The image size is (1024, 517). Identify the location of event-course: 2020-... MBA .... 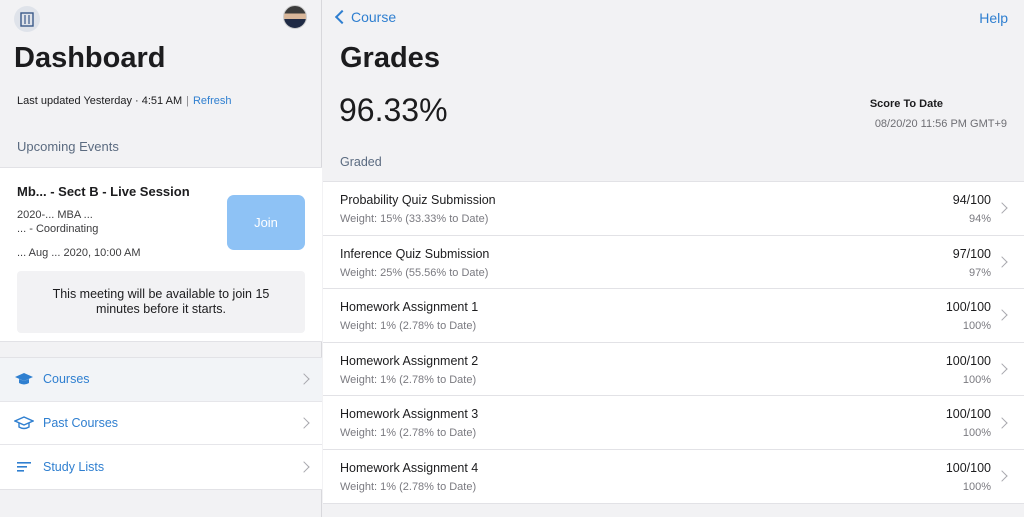
(55, 215).